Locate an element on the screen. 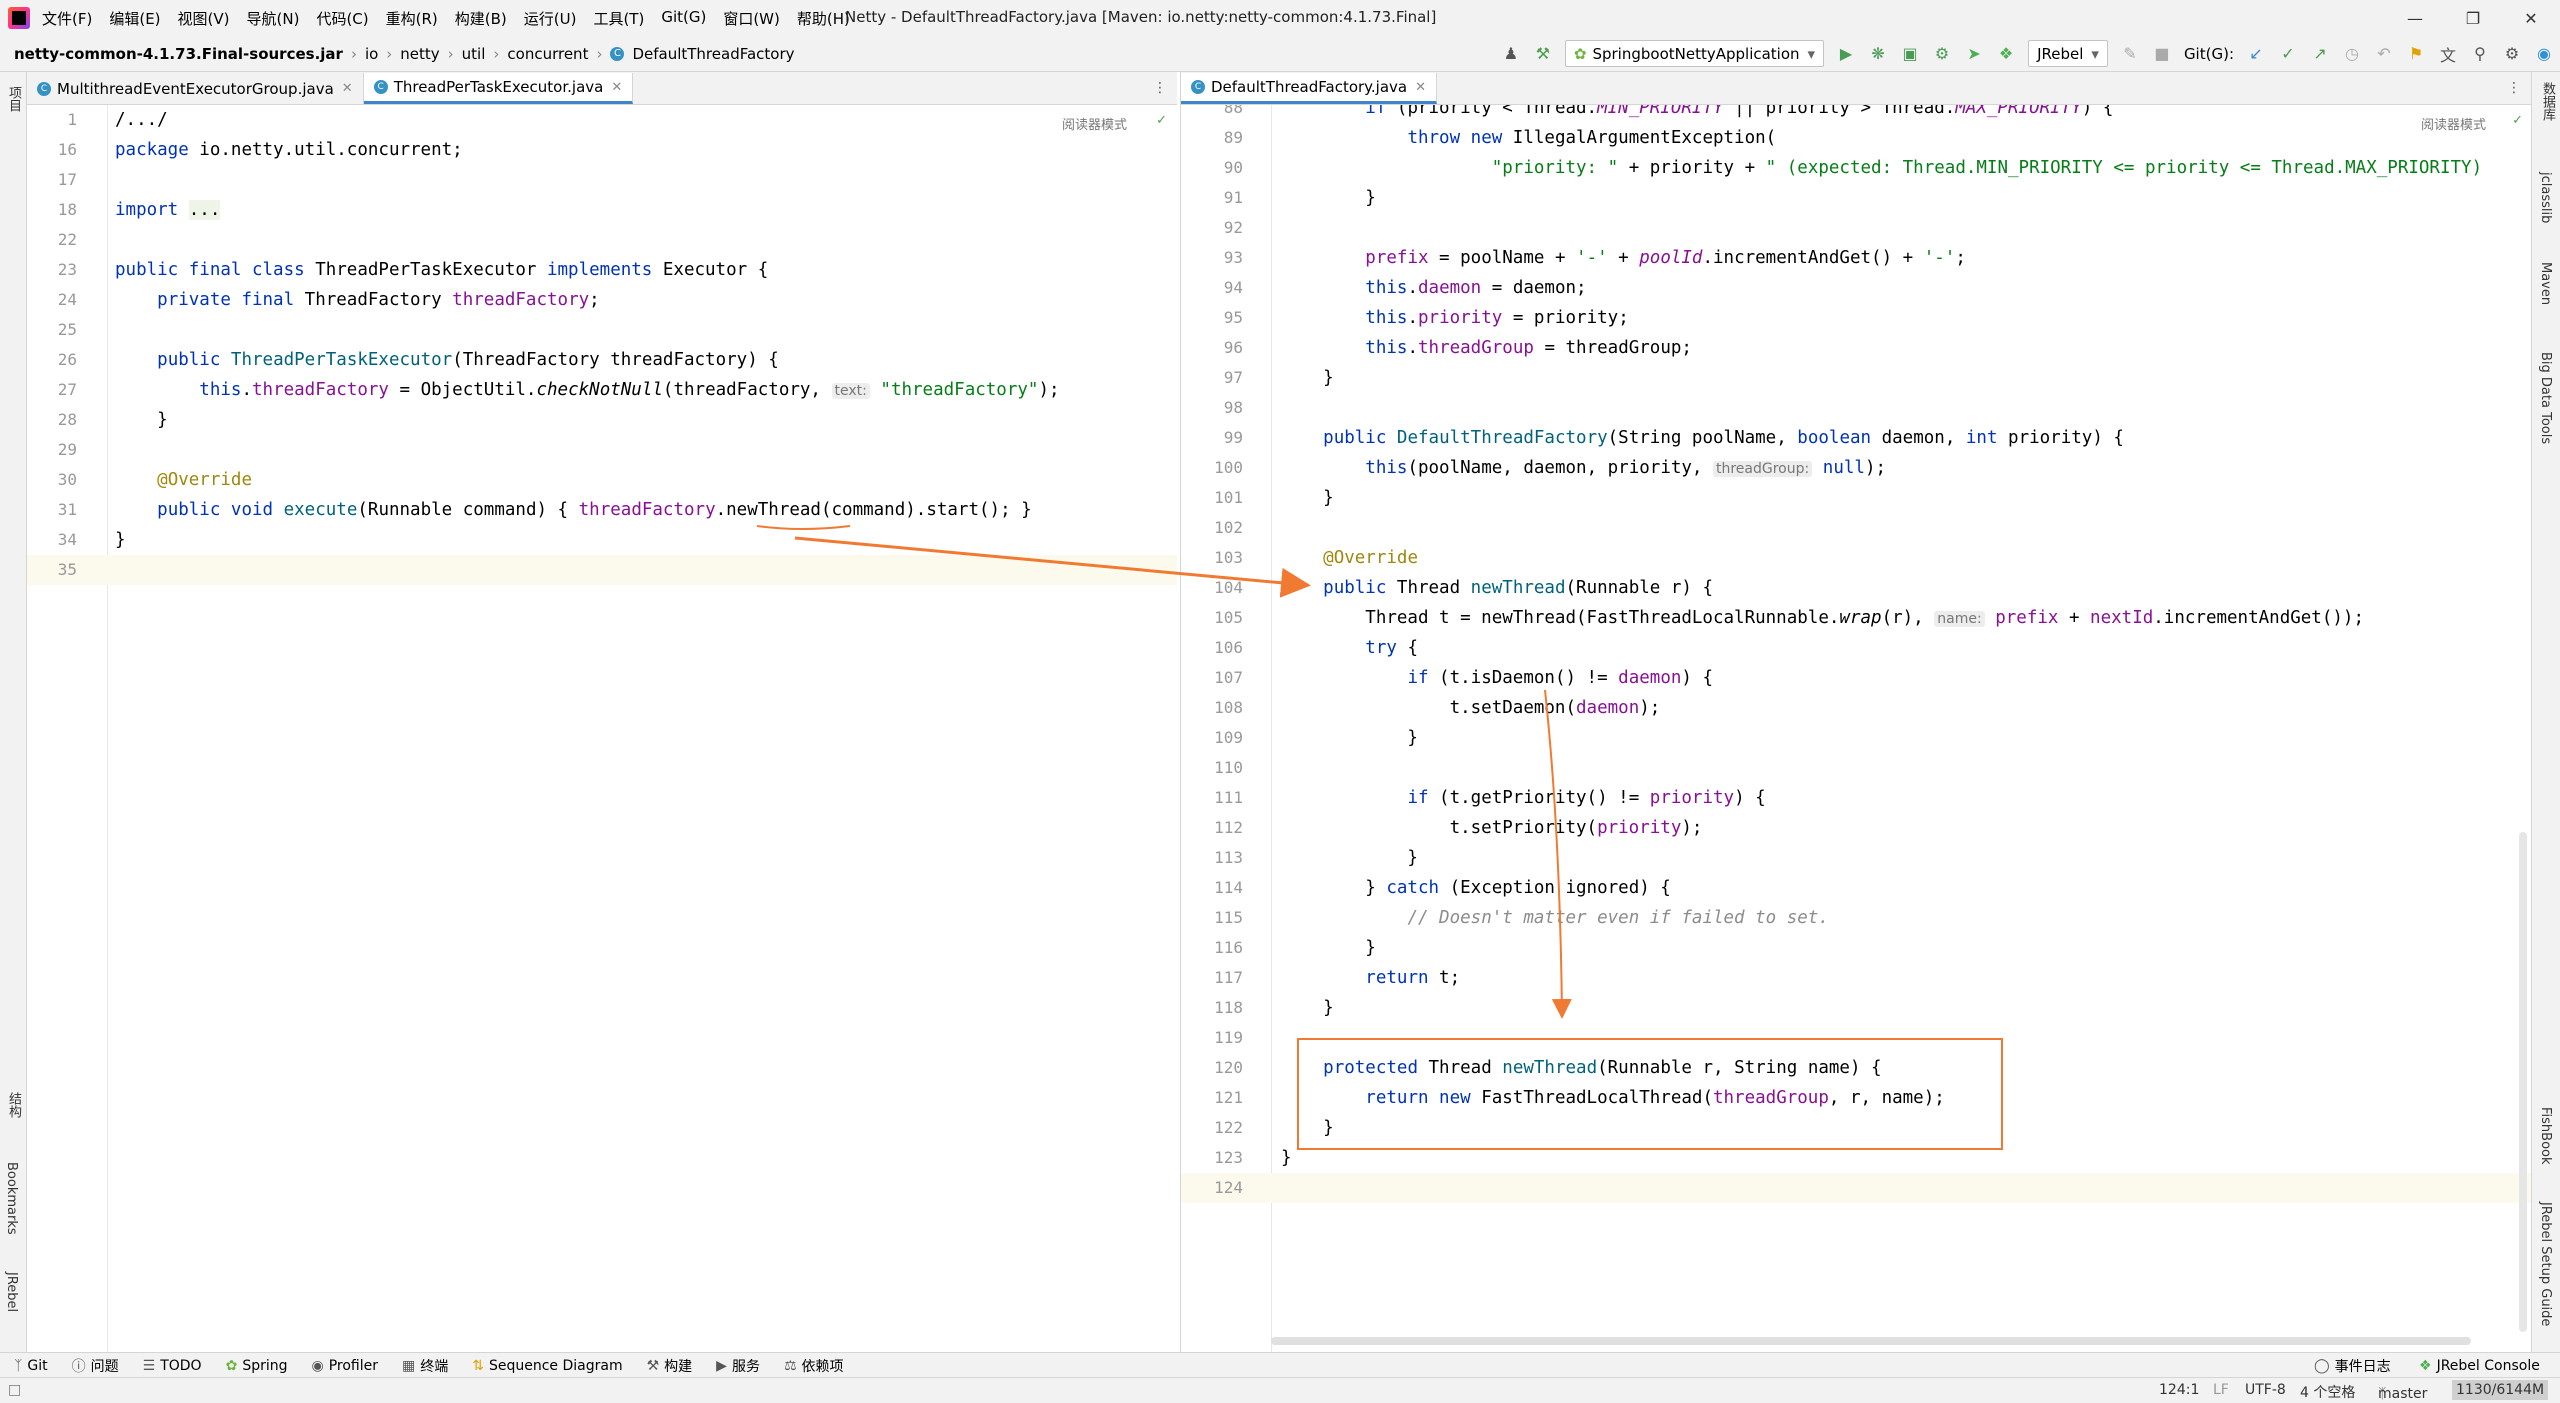 Image resolution: width=2560 pixels, height=1403 pixels. code-line: 109 } is located at coordinates (1856, 738).